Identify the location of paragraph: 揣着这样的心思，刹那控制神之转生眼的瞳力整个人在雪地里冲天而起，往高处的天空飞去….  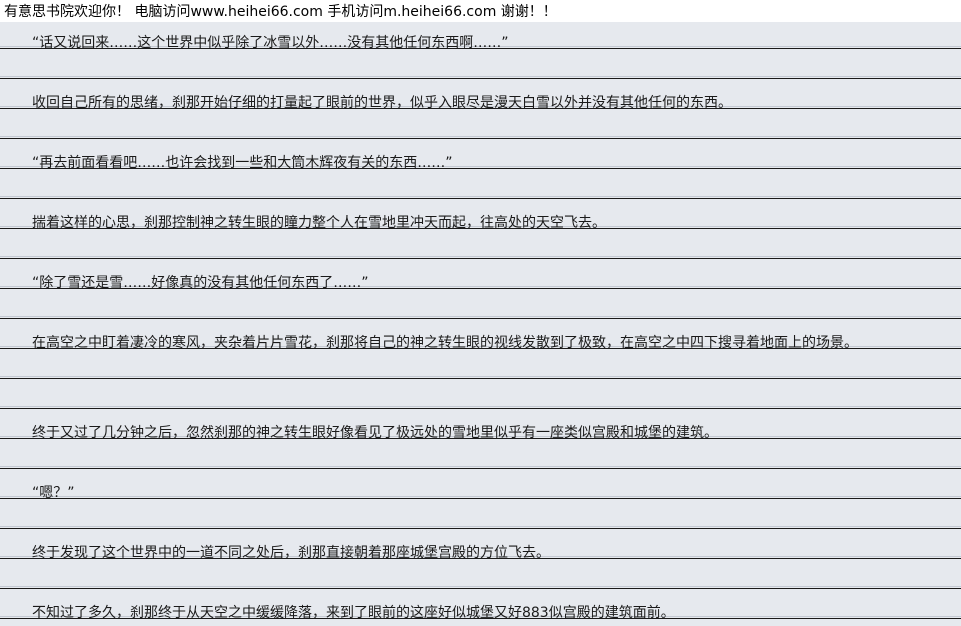
(319, 223).